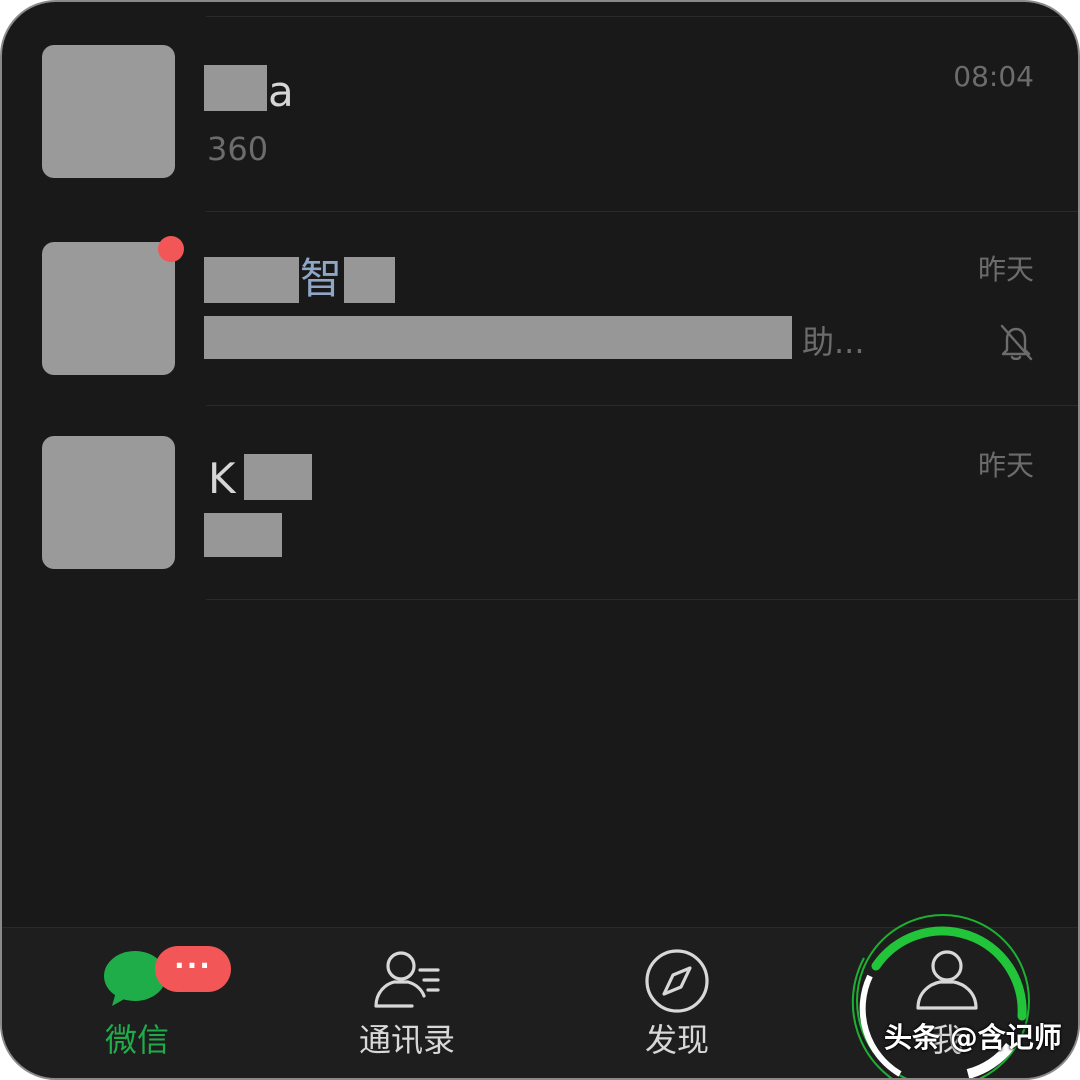 This screenshot has width=1080, height=1080. What do you see at coordinates (171, 249) in the screenshot?
I see `unread-dot` at bounding box center [171, 249].